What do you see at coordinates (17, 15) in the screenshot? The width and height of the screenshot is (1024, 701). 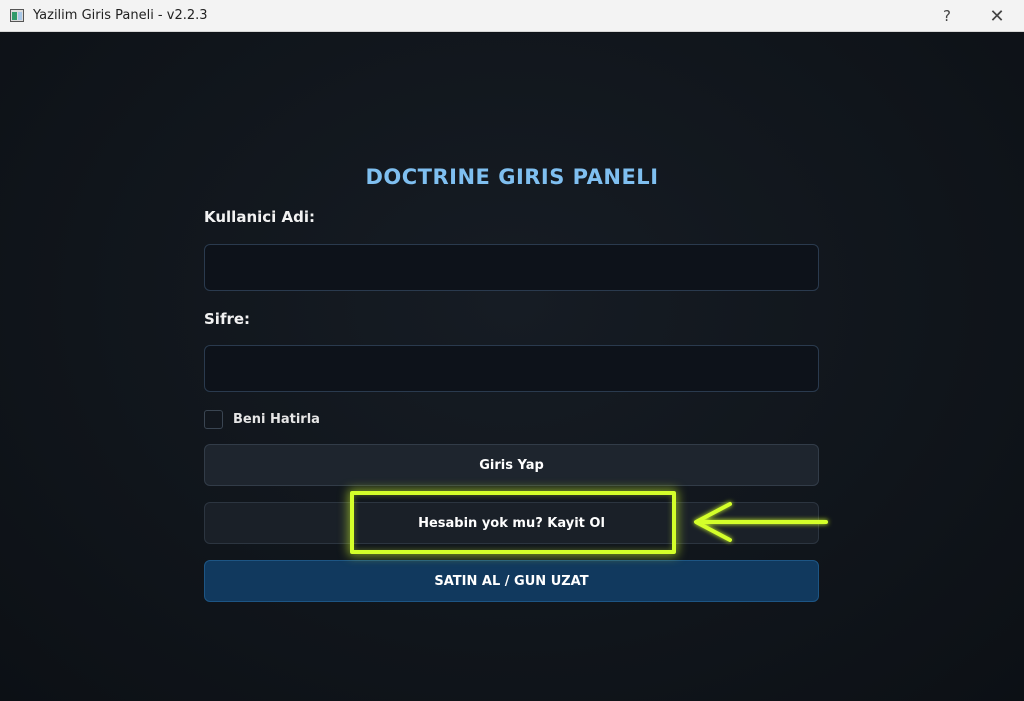 I see `app-window-icon` at bounding box center [17, 15].